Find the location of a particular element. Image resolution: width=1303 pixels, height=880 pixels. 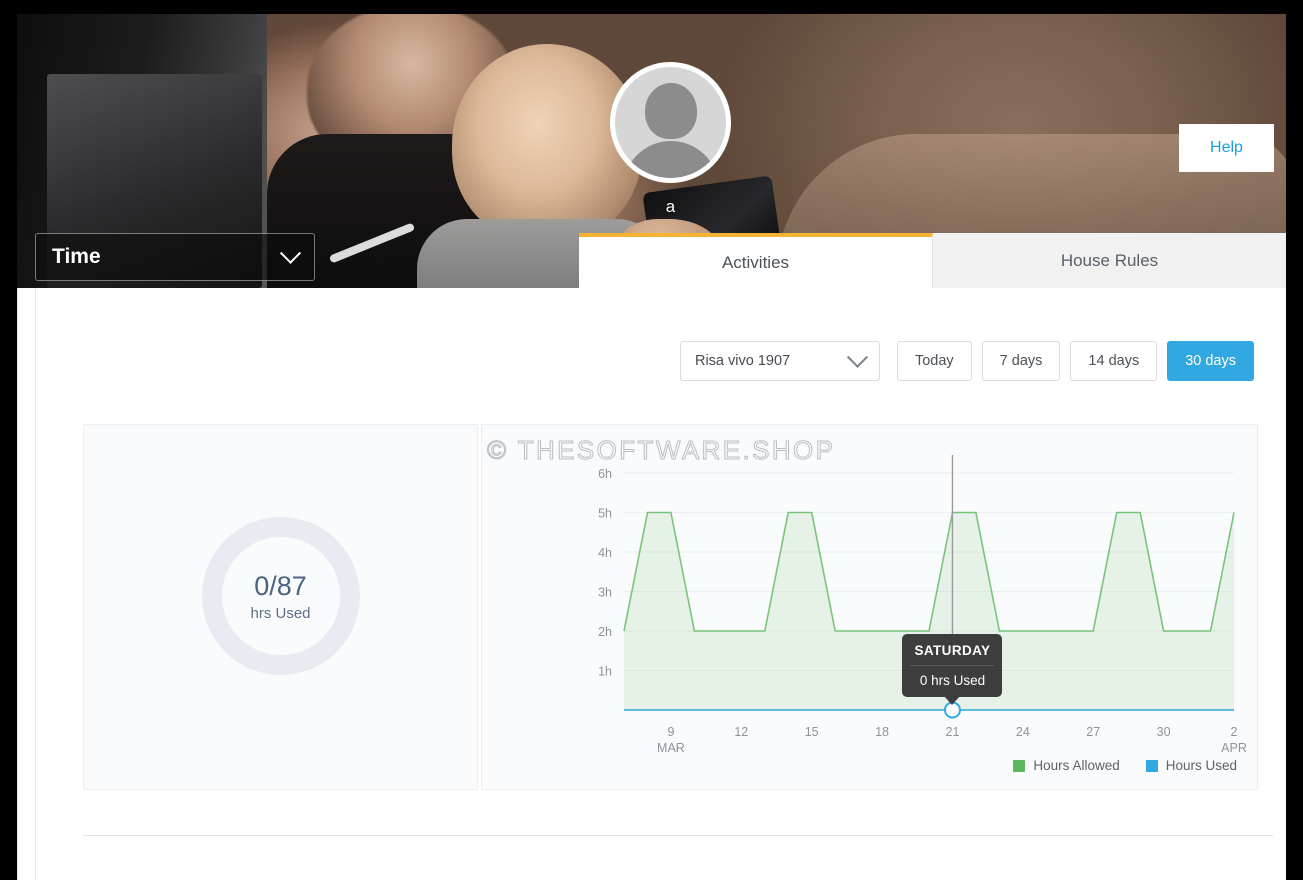

profile-avatar: a is located at coordinates (670, 130).